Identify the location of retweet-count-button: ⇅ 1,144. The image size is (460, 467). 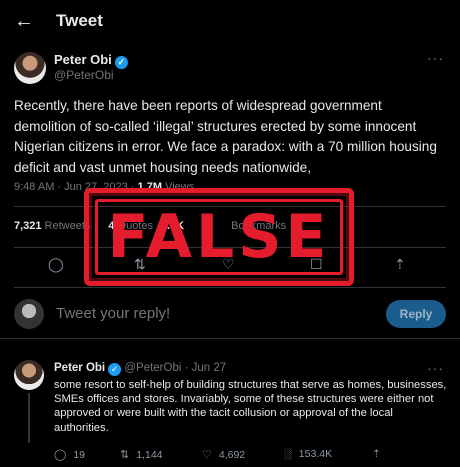
(141, 454).